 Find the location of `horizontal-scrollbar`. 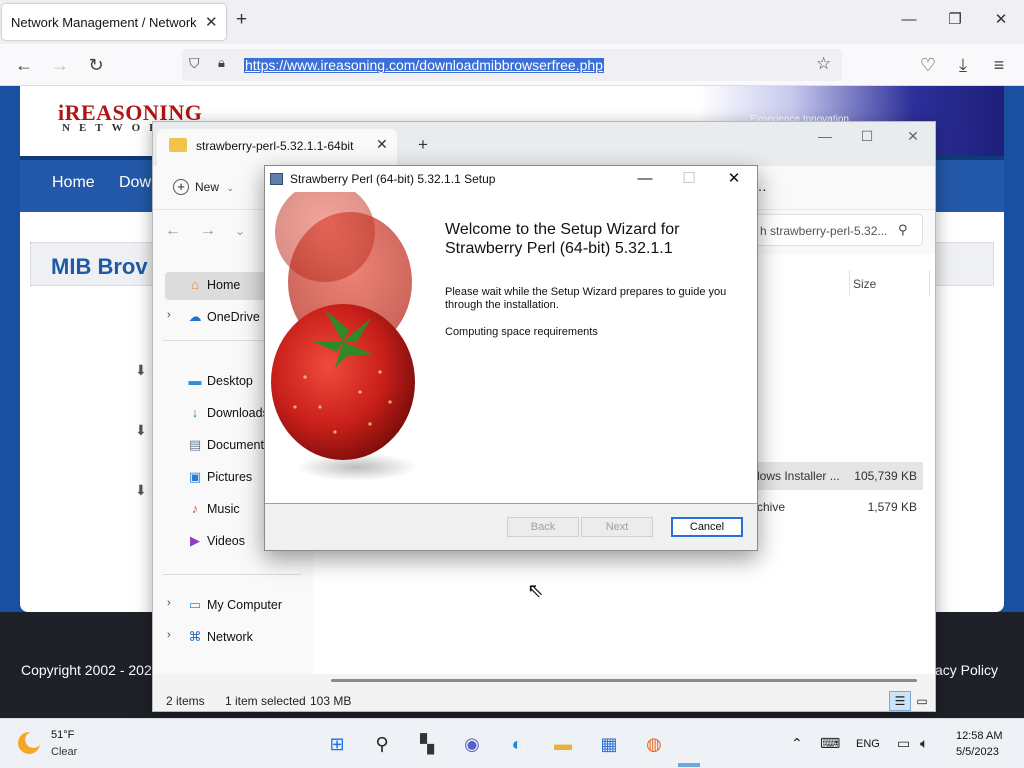

horizontal-scrollbar is located at coordinates (624, 680).